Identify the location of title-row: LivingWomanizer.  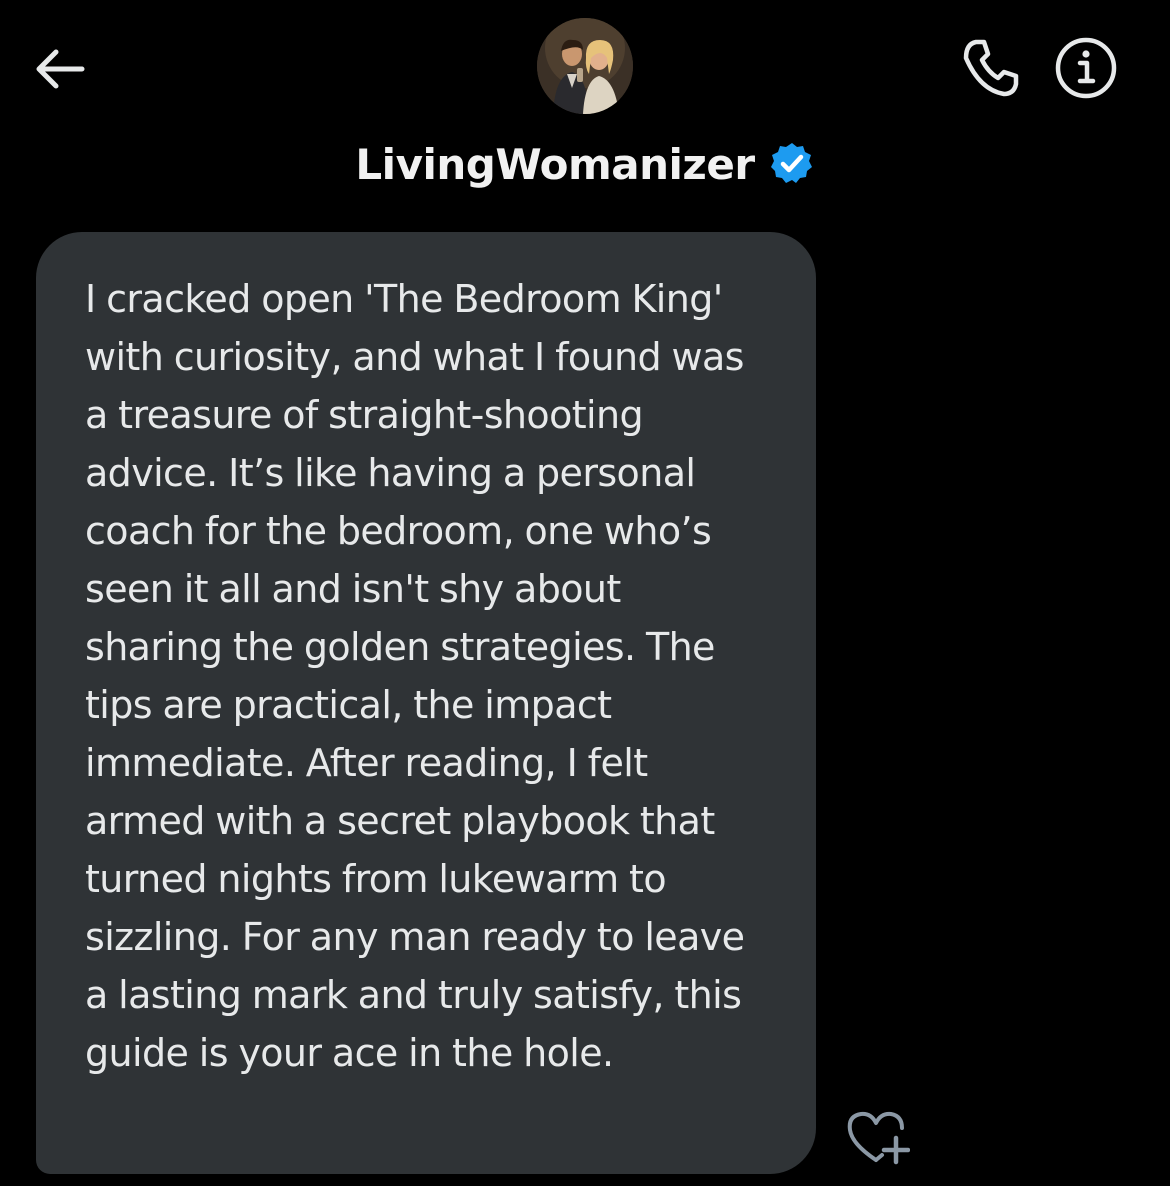
(585, 164).